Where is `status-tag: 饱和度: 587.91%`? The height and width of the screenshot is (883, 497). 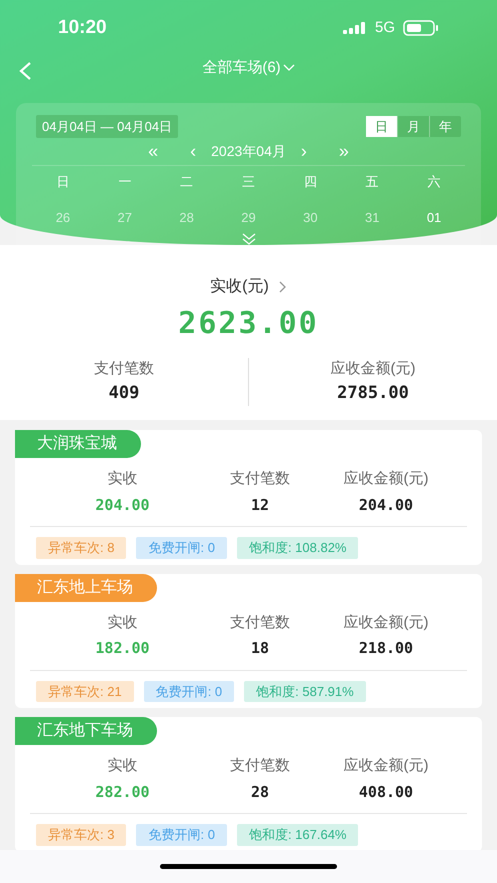 status-tag: 饱和度: 587.91% is located at coordinates (305, 691).